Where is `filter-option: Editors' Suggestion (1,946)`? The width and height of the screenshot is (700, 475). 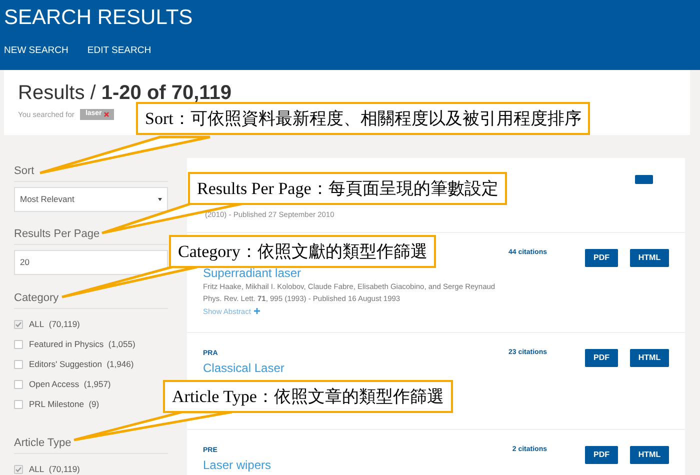
filter-option: Editors' Suggestion (1,946) is located at coordinates (81, 364).